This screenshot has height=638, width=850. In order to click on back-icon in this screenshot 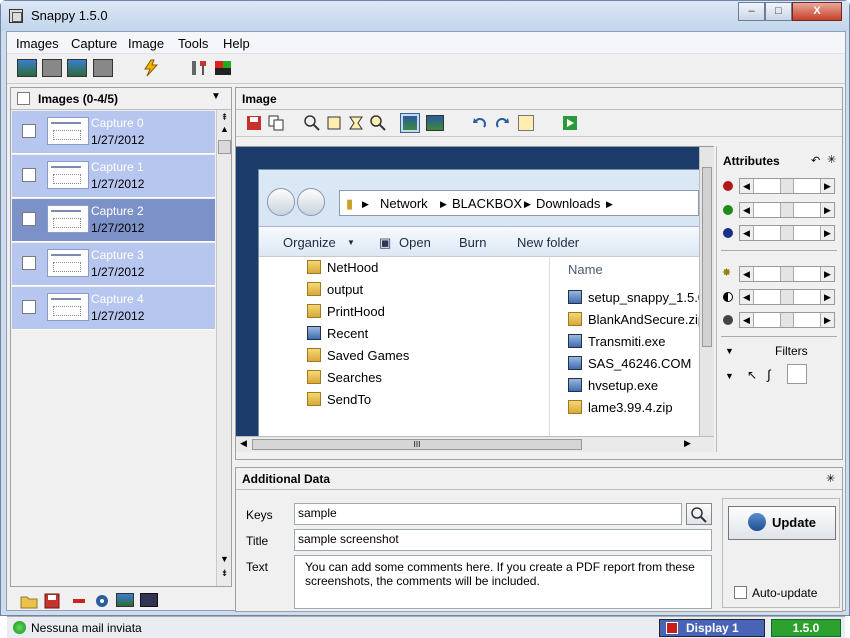, I will do `click(281, 202)`.